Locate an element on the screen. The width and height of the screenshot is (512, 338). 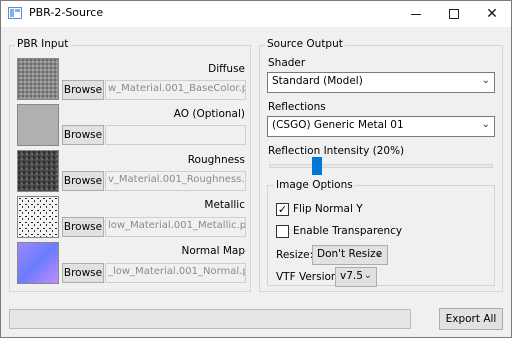
browse-normal-map-button: Browse is located at coordinates (83, 273).